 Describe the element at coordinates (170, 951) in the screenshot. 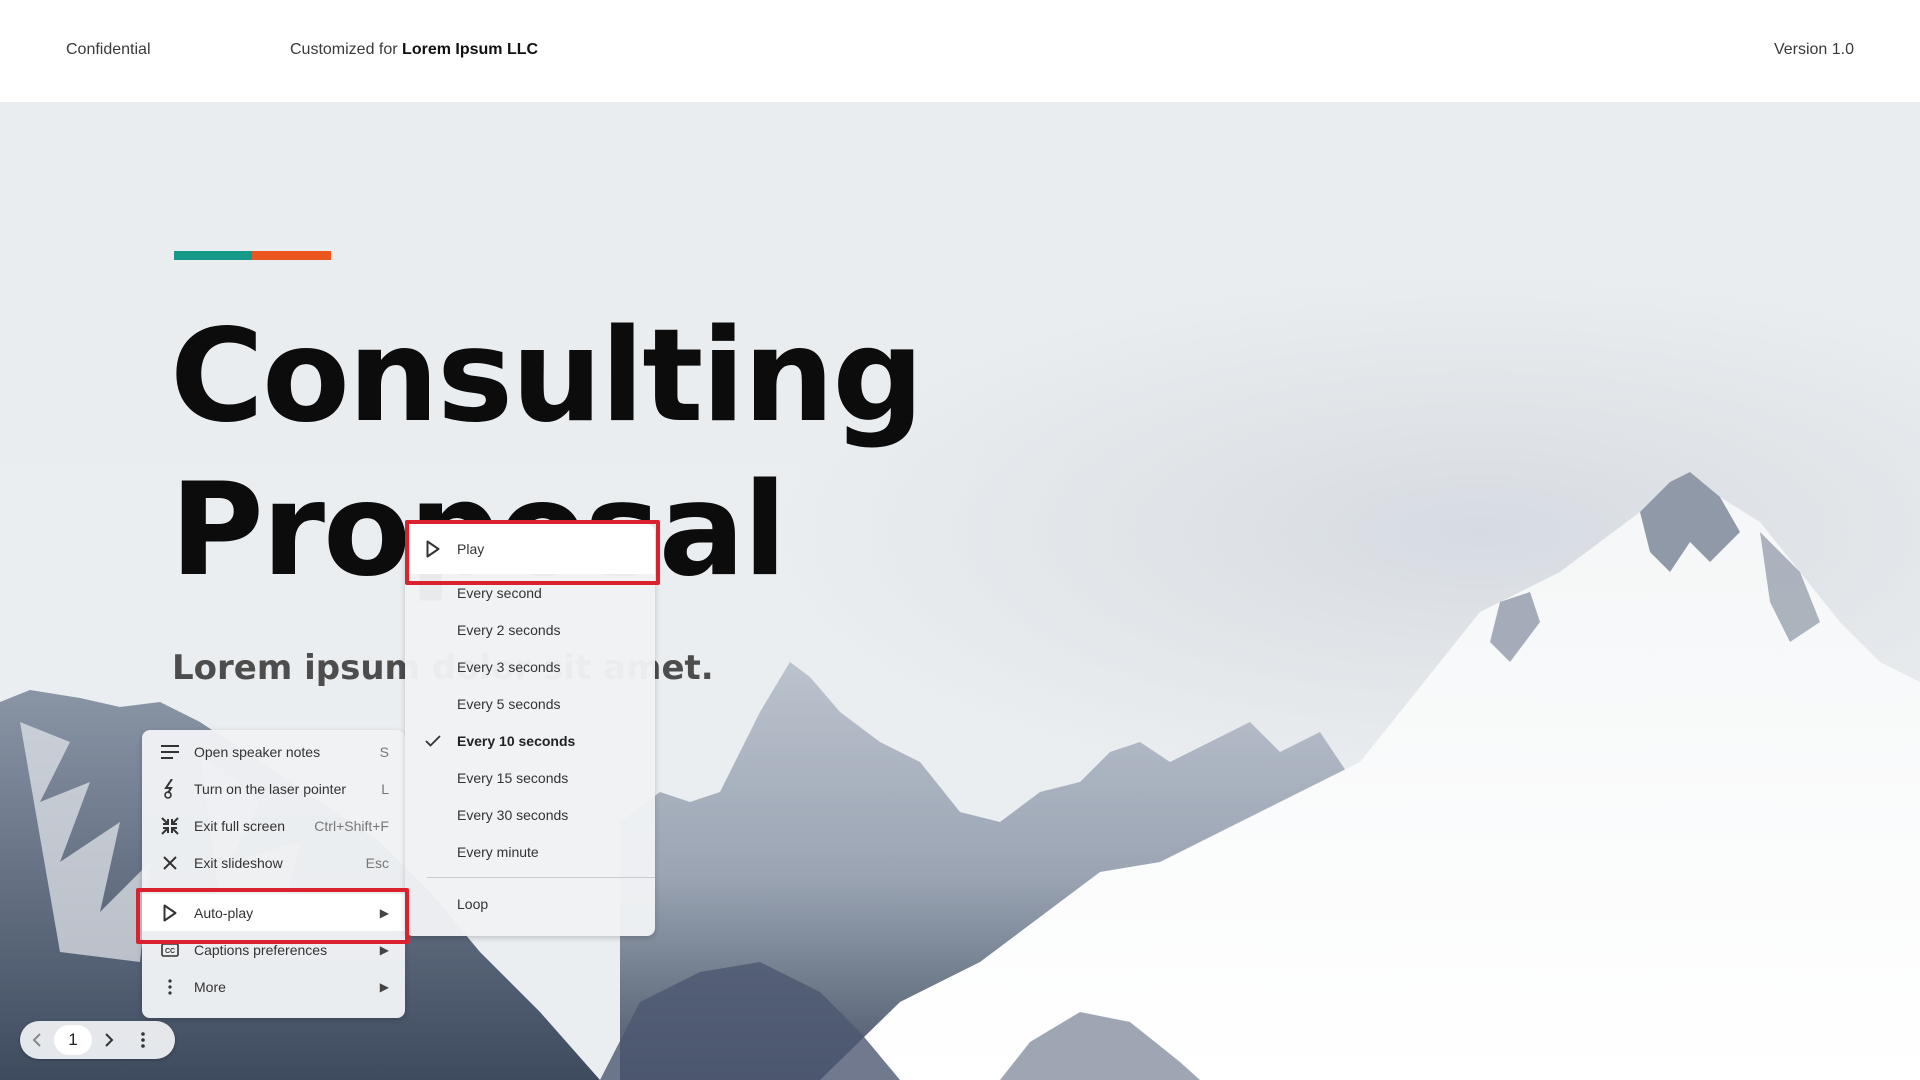

I see `svg-text: CC` at that location.